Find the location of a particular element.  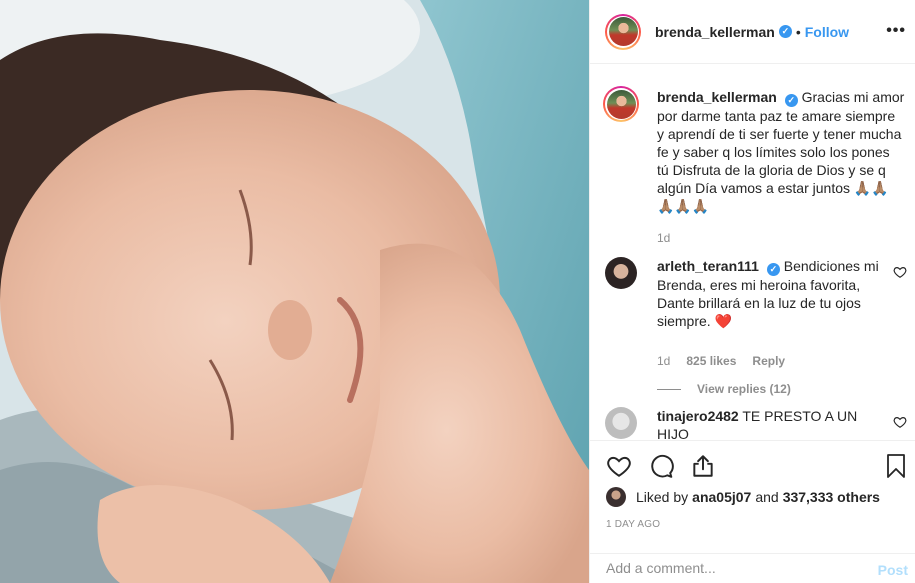

author-username: brenda_kellerman is located at coordinates (715, 32).